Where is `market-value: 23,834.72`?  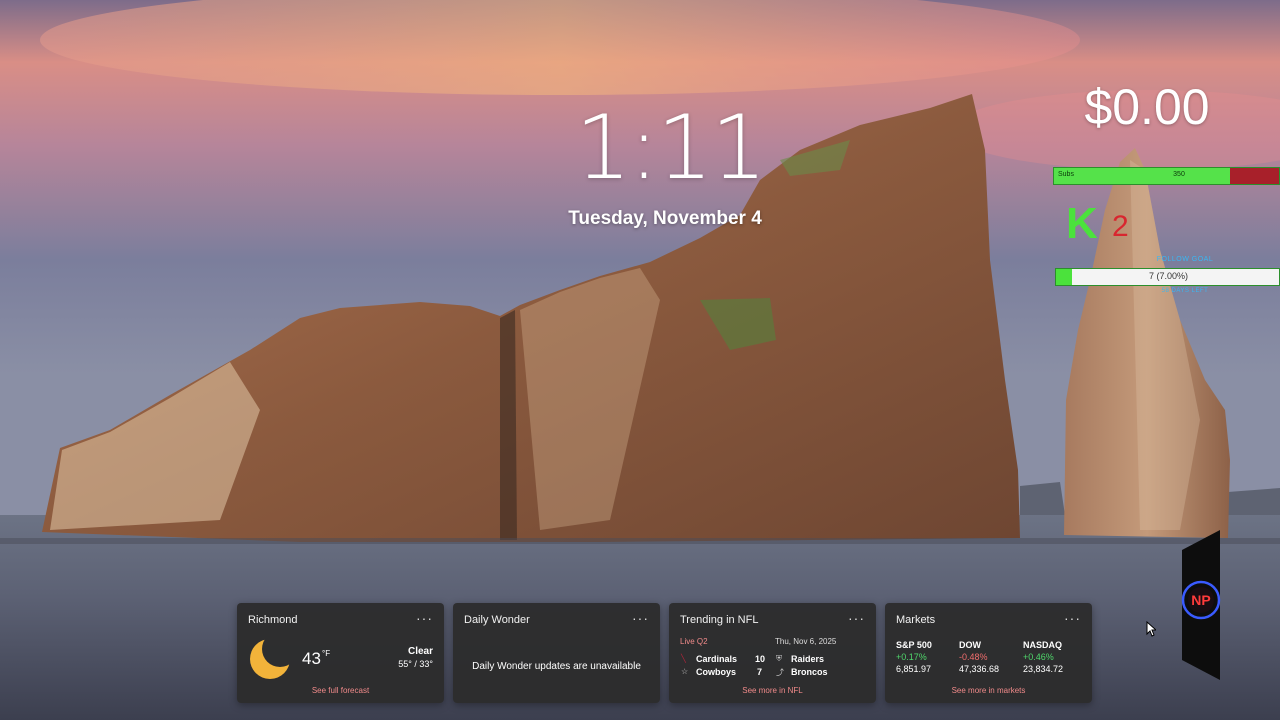 market-value: 23,834.72 is located at coordinates (1043, 669).